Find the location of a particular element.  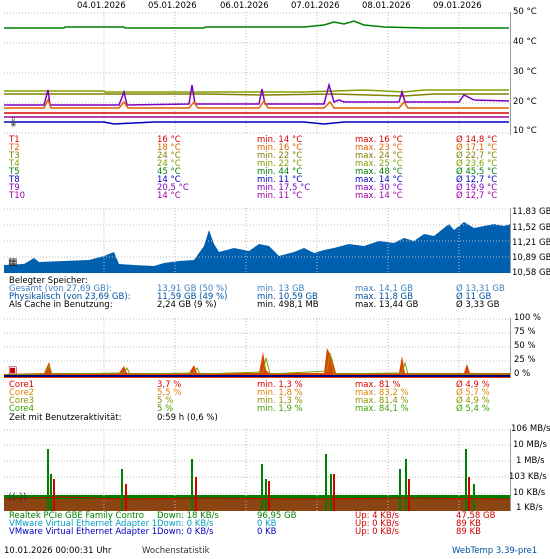

current-value: 14 °C is located at coordinates (169, 196).